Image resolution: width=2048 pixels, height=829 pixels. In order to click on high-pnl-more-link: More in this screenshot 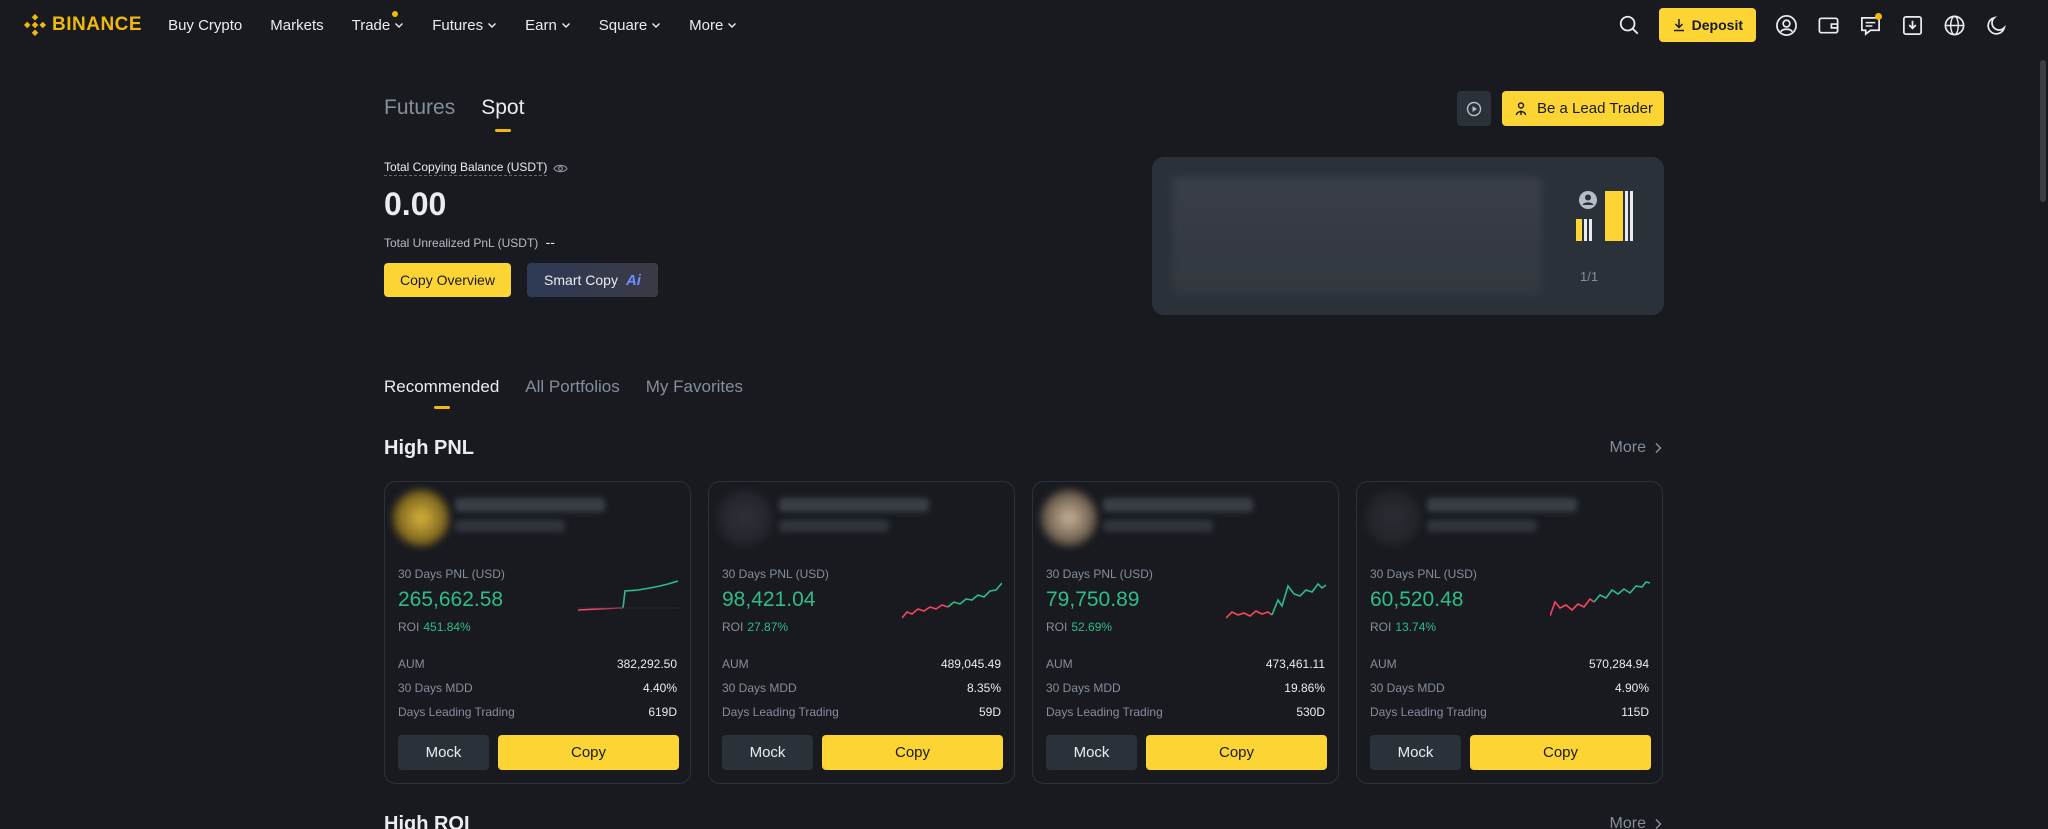, I will do `click(1637, 448)`.